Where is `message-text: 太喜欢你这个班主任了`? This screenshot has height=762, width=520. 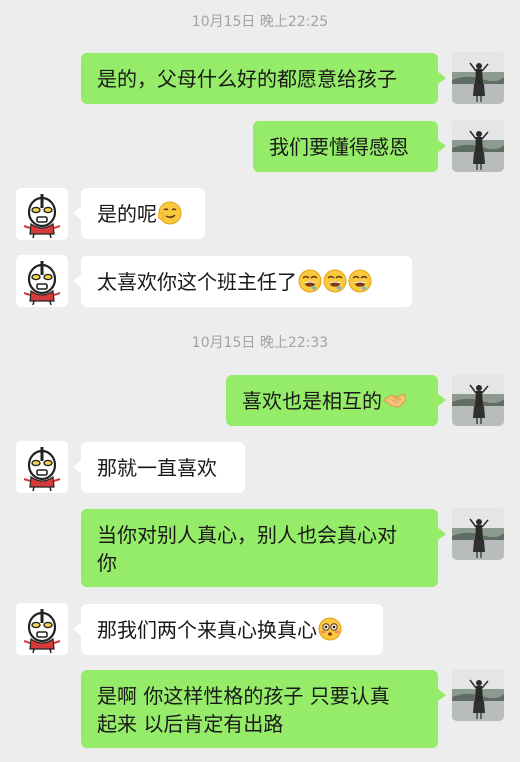
message-text: 太喜欢你这个班主任了 is located at coordinates (197, 282).